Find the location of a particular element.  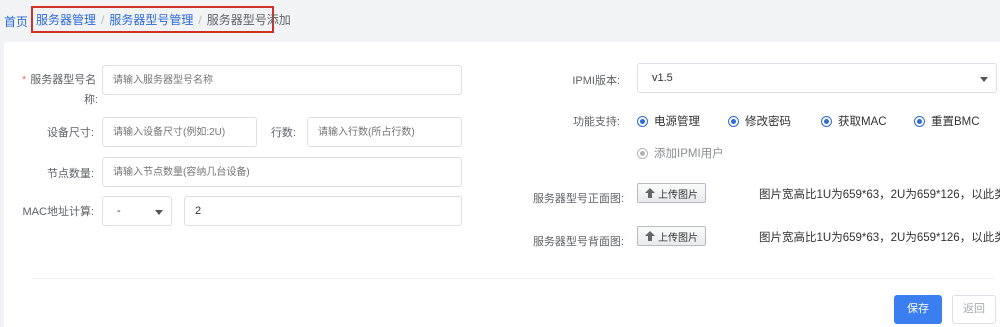

ipmi-version-select: v1.5 is located at coordinates (817, 78).